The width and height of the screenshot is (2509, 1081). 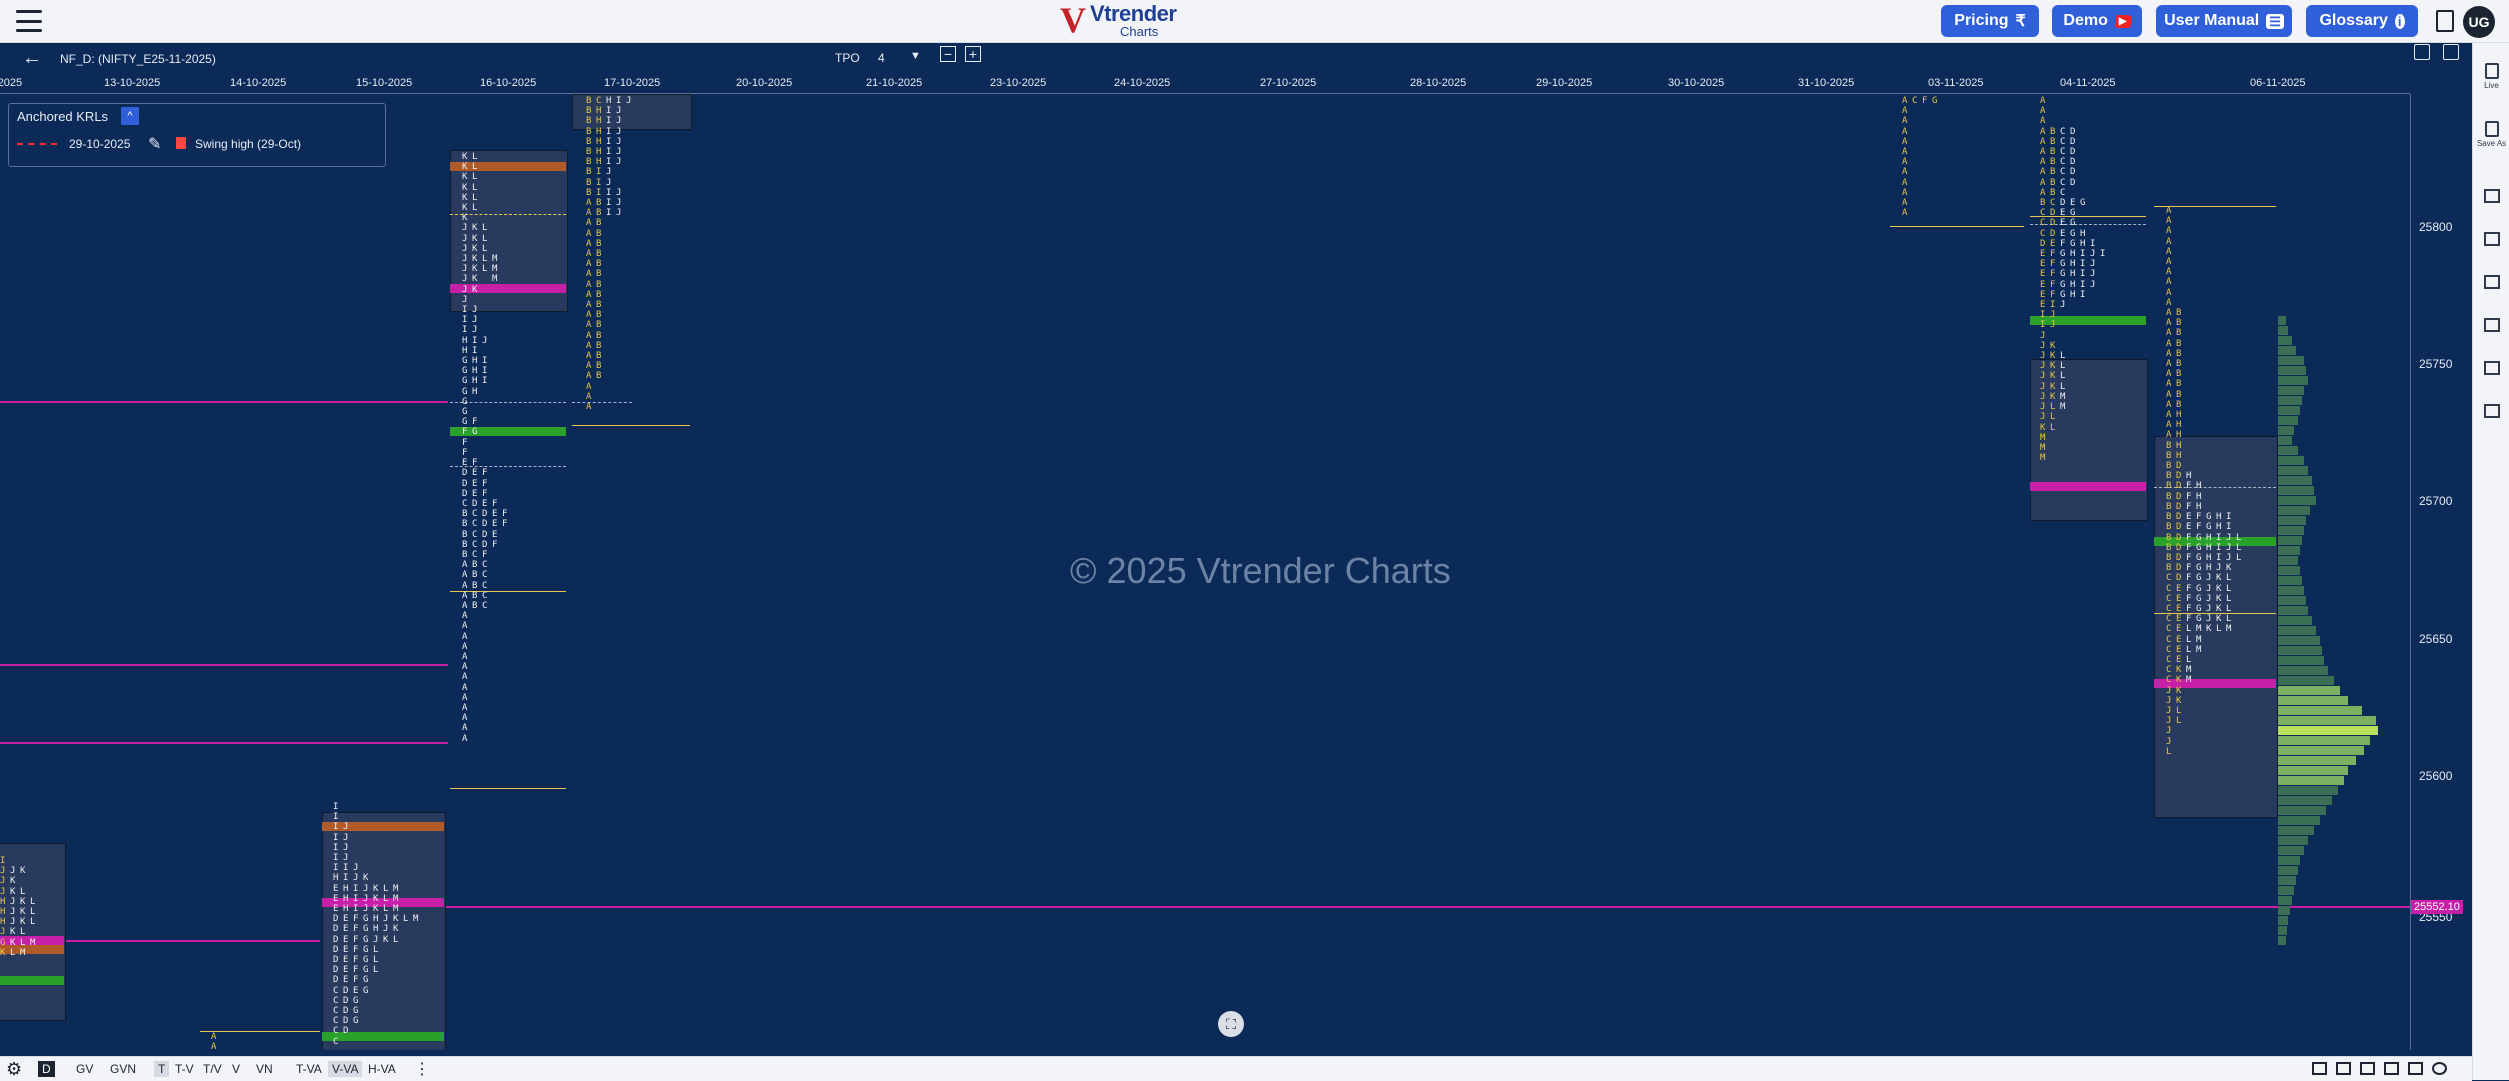 I want to click on expand-icon, so click(x=2415, y=1068).